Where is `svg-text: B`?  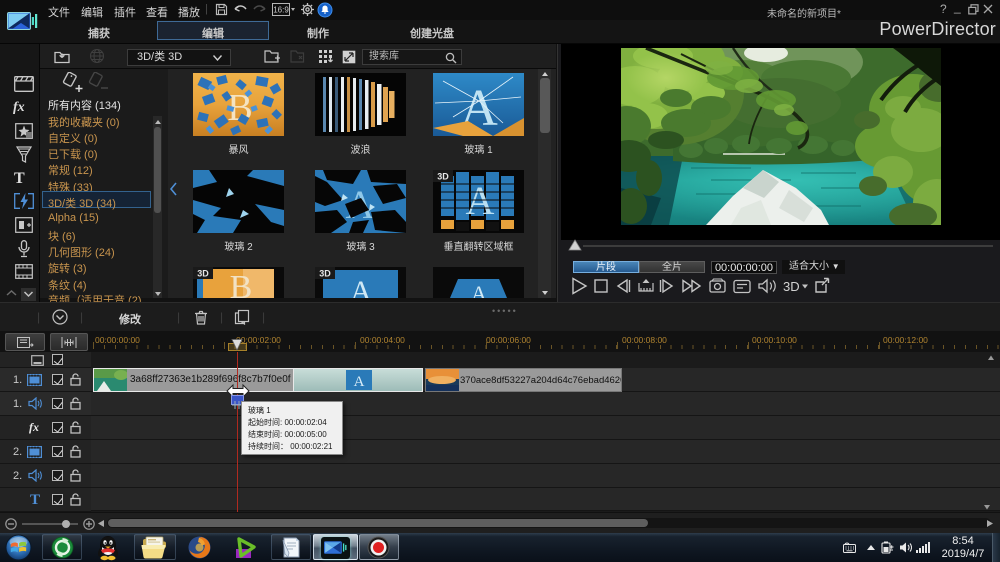 svg-text: B is located at coordinates (241, 283).